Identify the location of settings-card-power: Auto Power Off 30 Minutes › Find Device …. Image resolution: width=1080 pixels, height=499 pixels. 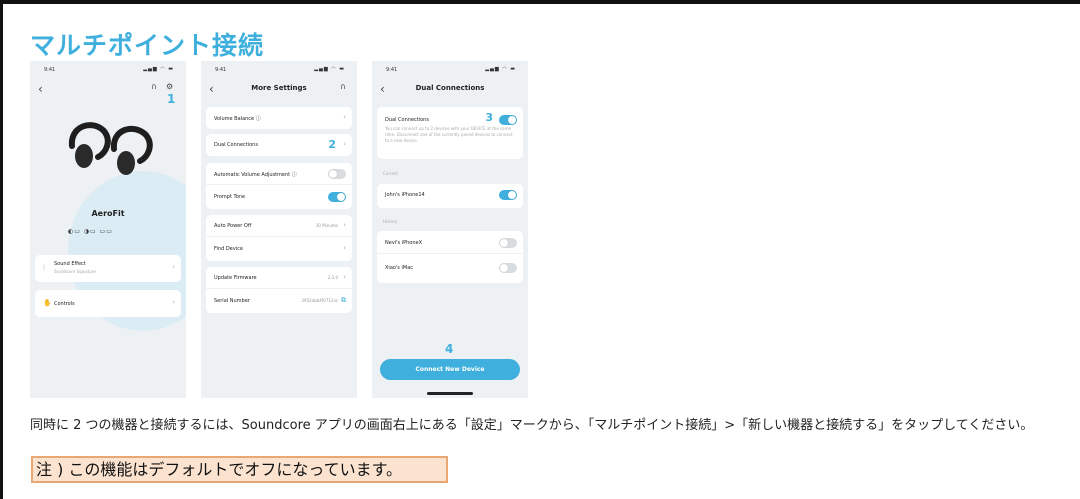
(279, 238).